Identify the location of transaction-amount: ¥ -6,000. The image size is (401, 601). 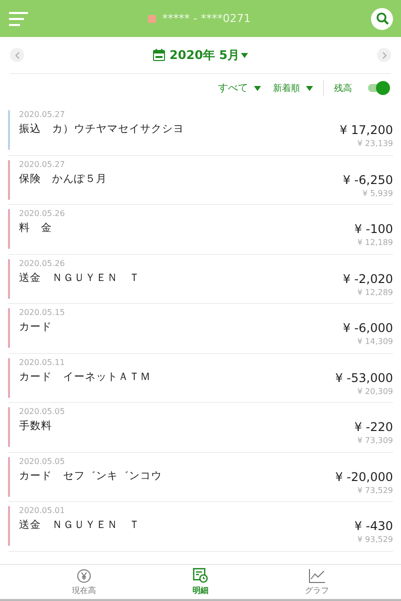
(367, 328).